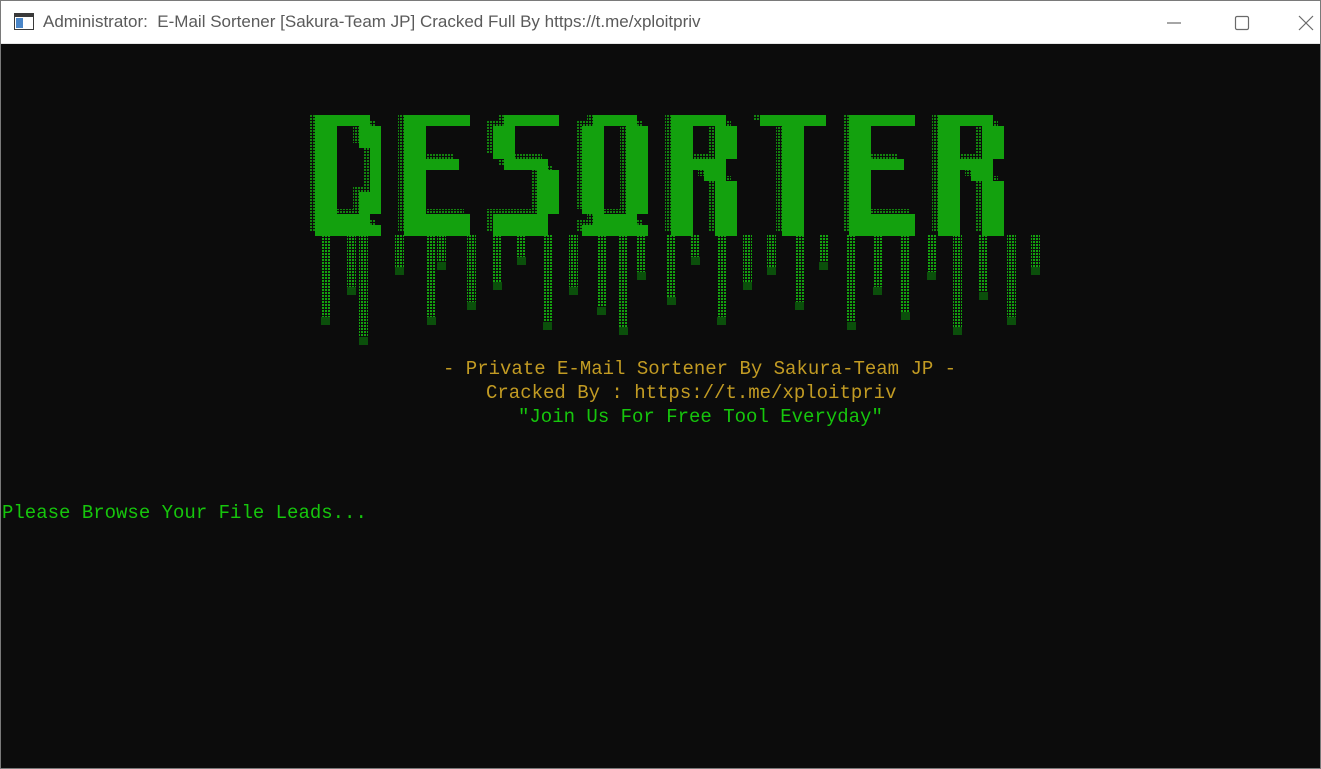 This screenshot has width=1321, height=769. Describe the element at coordinates (1174, 22) in the screenshot. I see `minimize-button` at that location.